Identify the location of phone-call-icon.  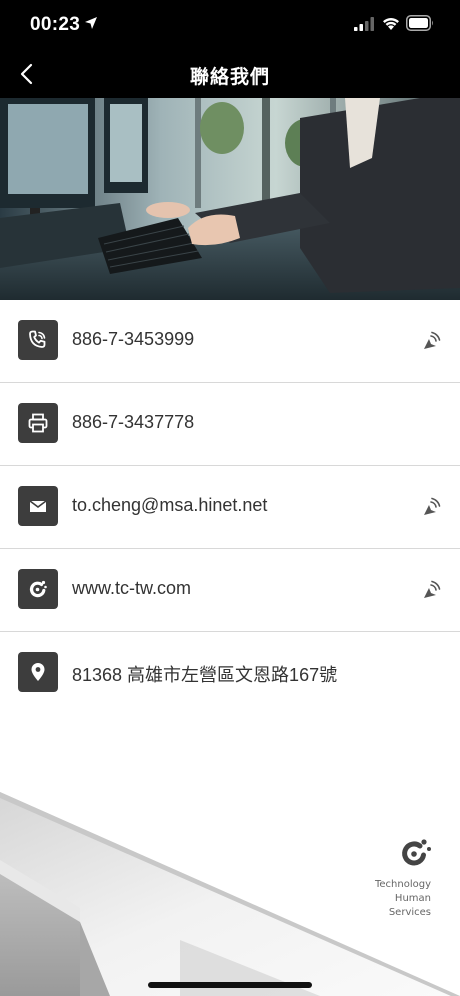
(38, 340).